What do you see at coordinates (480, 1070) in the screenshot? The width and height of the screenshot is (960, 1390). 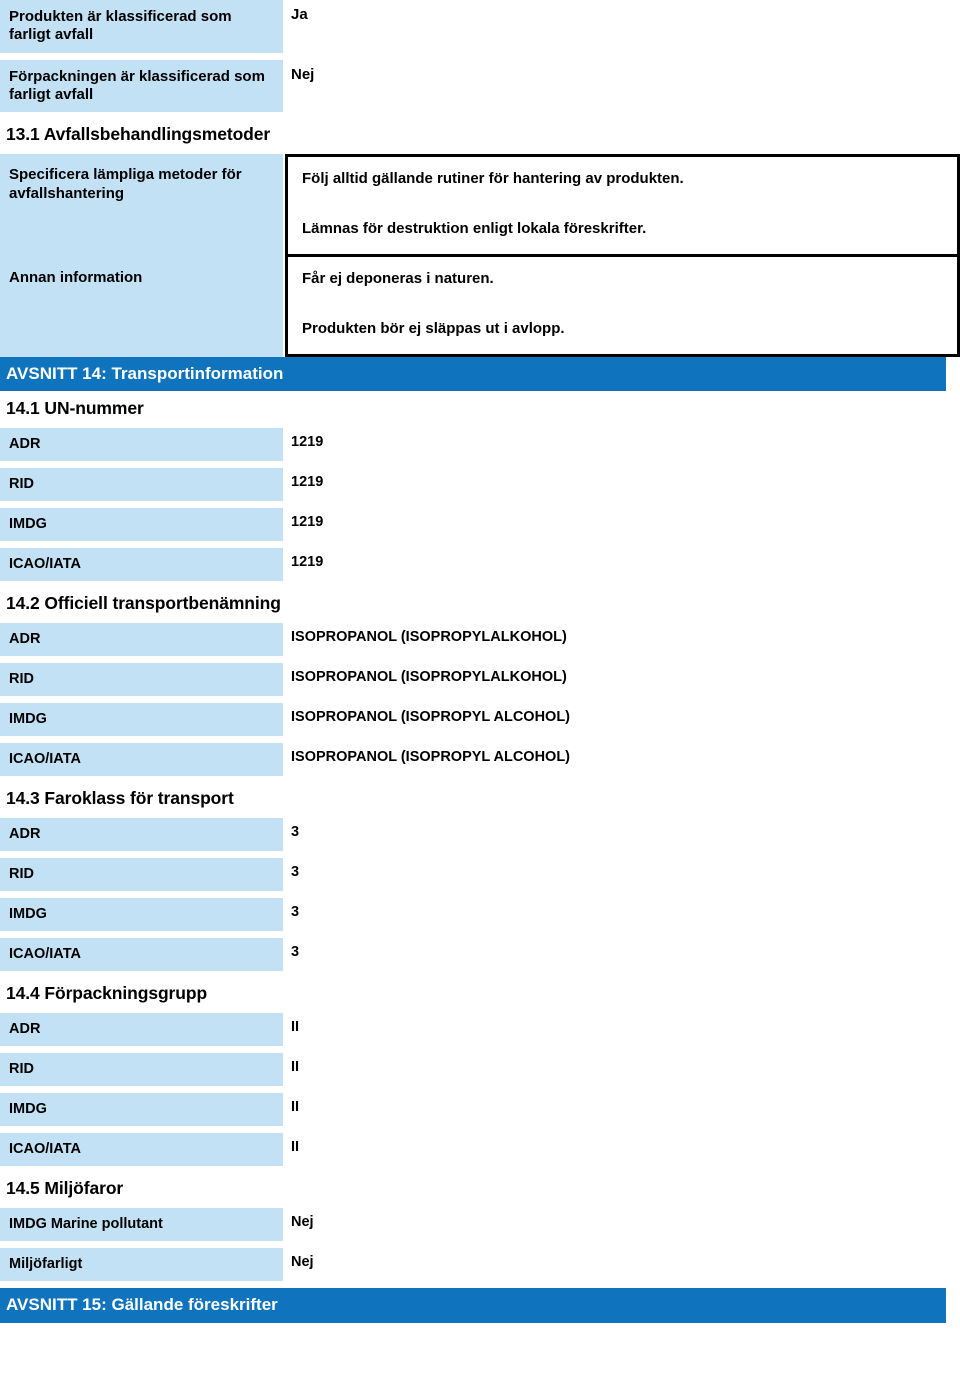 I see `table-row: RID II` at bounding box center [480, 1070].